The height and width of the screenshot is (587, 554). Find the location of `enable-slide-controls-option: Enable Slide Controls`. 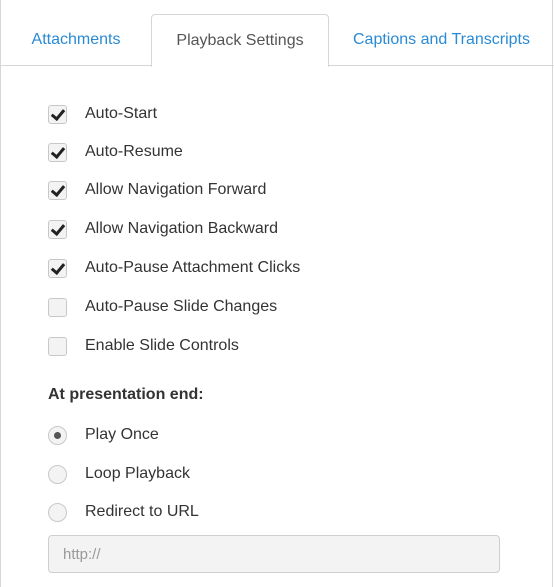

enable-slide-controls-option: Enable Slide Controls is located at coordinates (143, 346).